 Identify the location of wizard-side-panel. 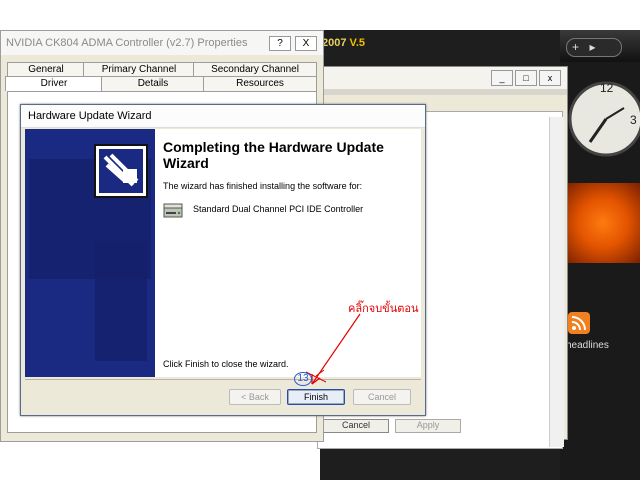
(90, 253).